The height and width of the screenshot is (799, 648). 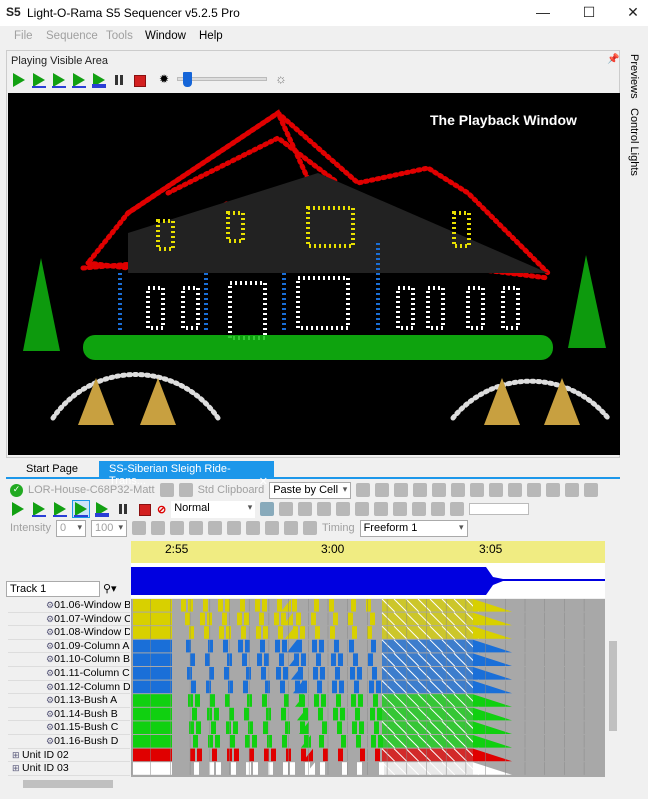 What do you see at coordinates (110, 588) in the screenshot?
I see `tree-icon: ⚲▾` at bounding box center [110, 588].